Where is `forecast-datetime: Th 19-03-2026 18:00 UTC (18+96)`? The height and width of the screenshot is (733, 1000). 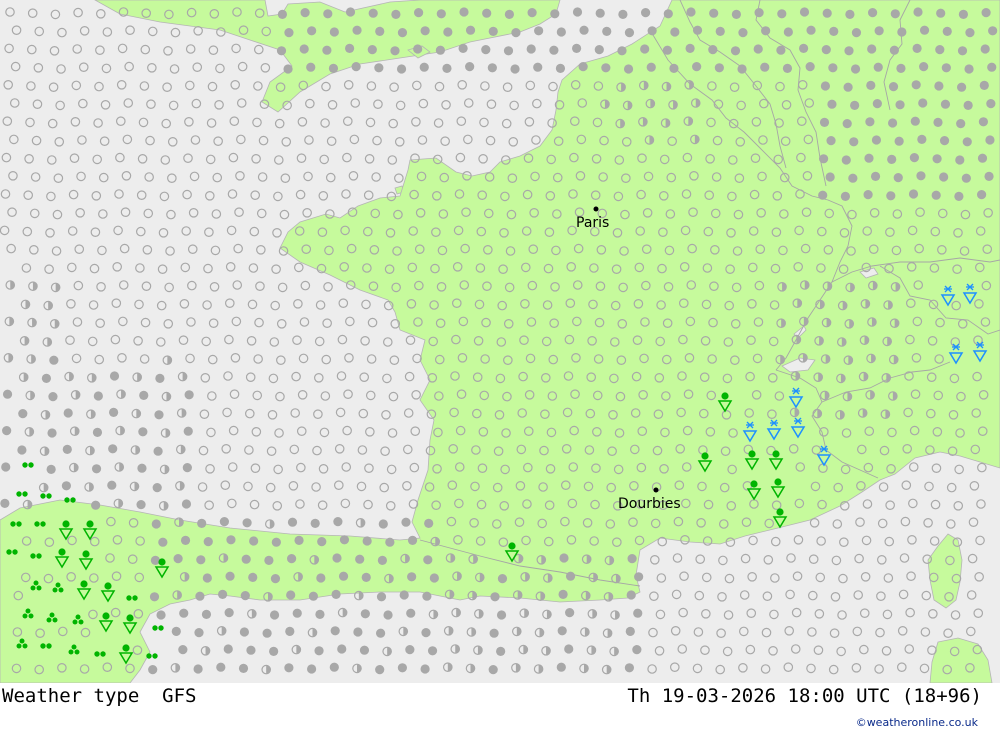
forecast-datetime: Th 19-03-2026 18:00 UTC (18+96) is located at coordinates (804, 696).